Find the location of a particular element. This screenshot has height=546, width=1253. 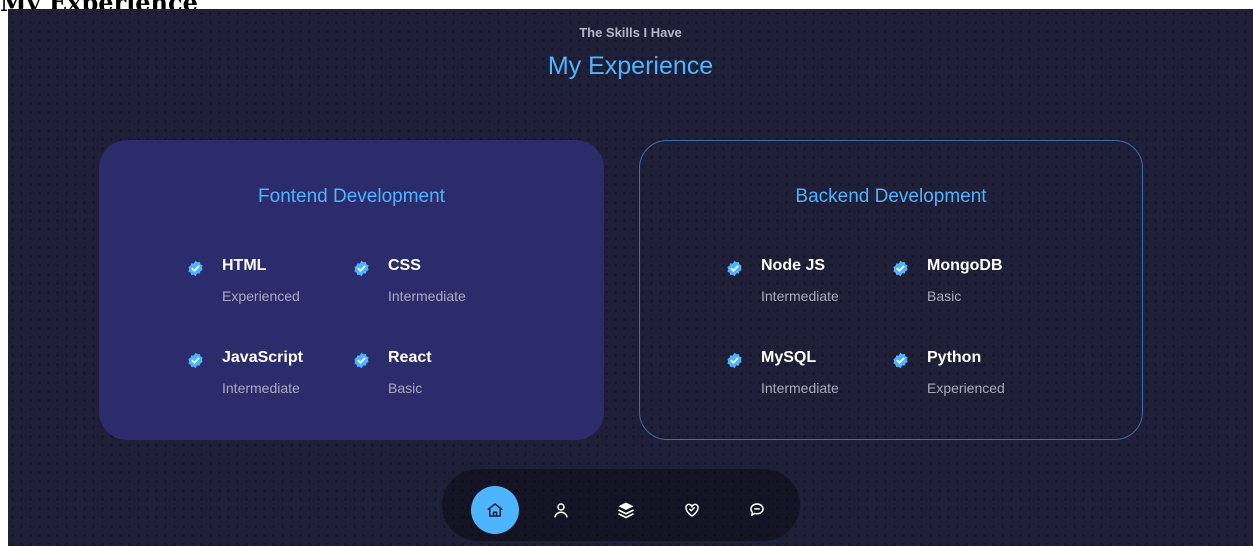

skill-name: MongoDB is located at coordinates (965, 265).